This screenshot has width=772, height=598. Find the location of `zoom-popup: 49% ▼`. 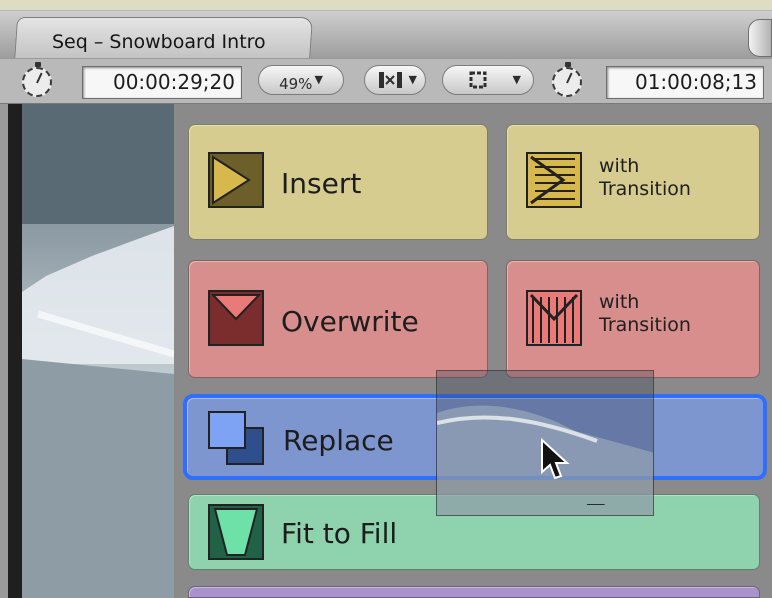

zoom-popup: 49% ▼ is located at coordinates (301, 80).